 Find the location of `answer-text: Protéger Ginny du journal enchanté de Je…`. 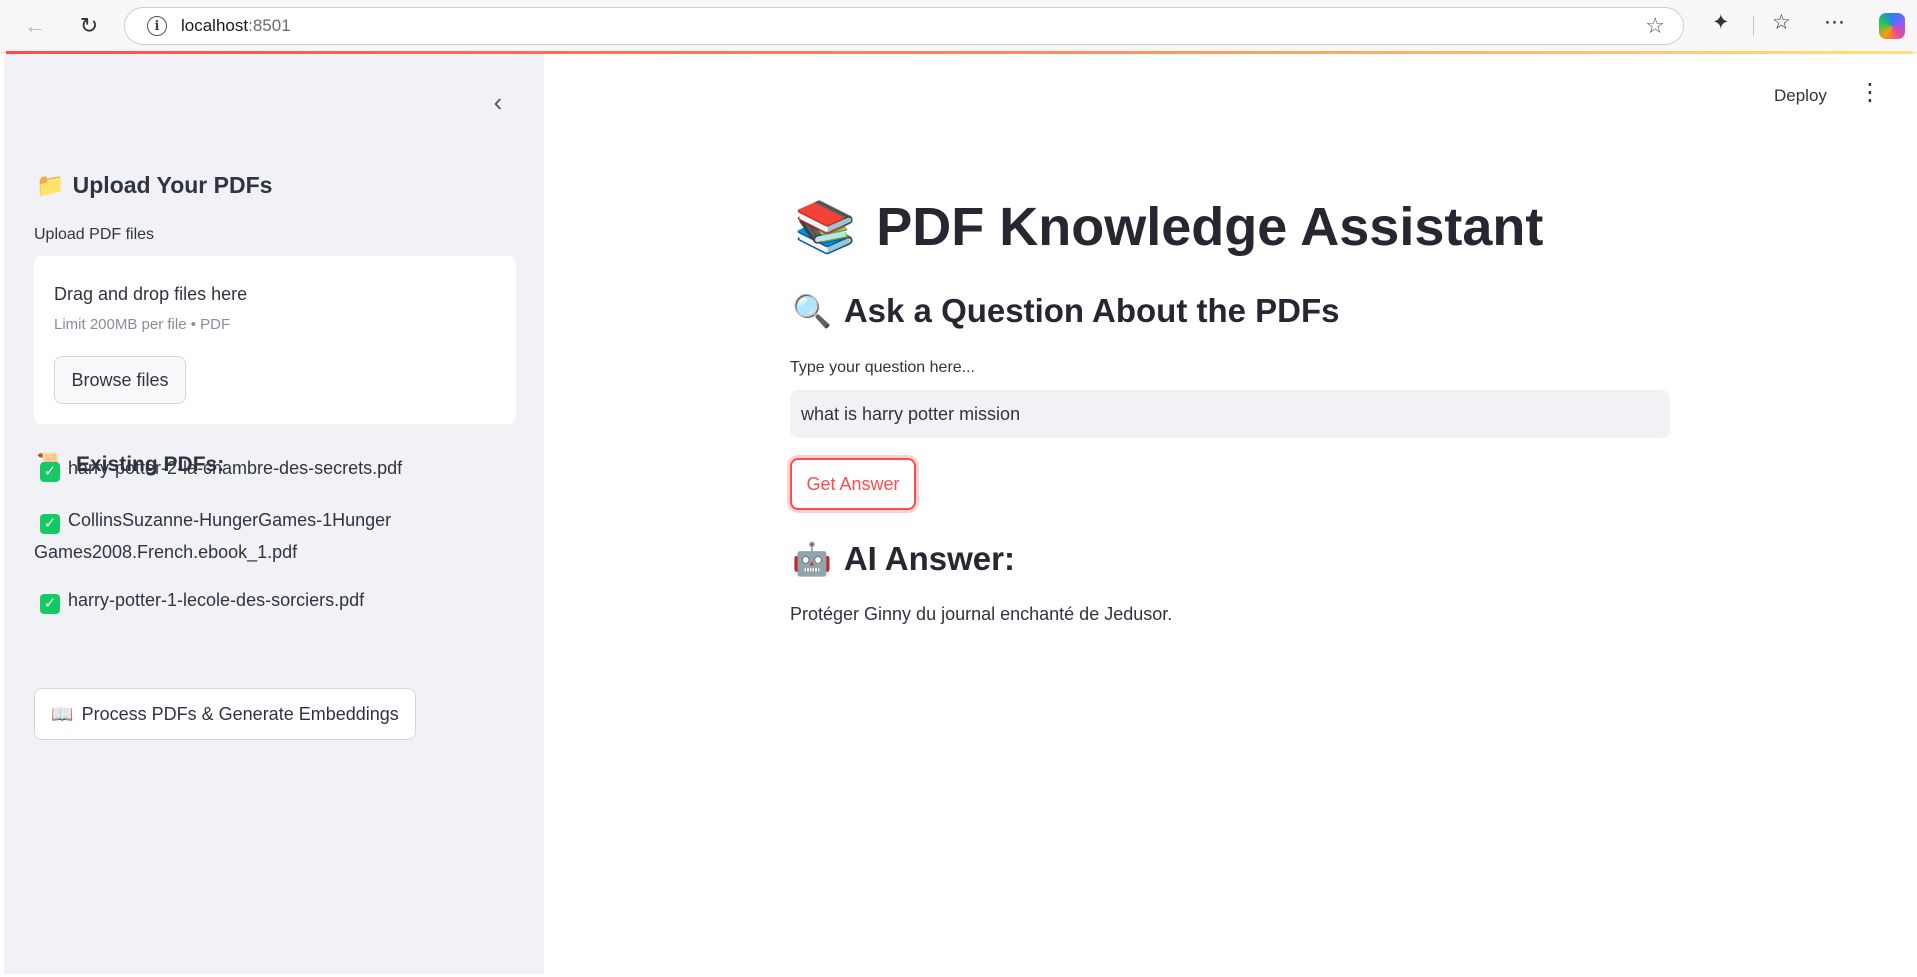

answer-text: Protéger Ginny du journal enchanté de Je… is located at coordinates (981, 614).